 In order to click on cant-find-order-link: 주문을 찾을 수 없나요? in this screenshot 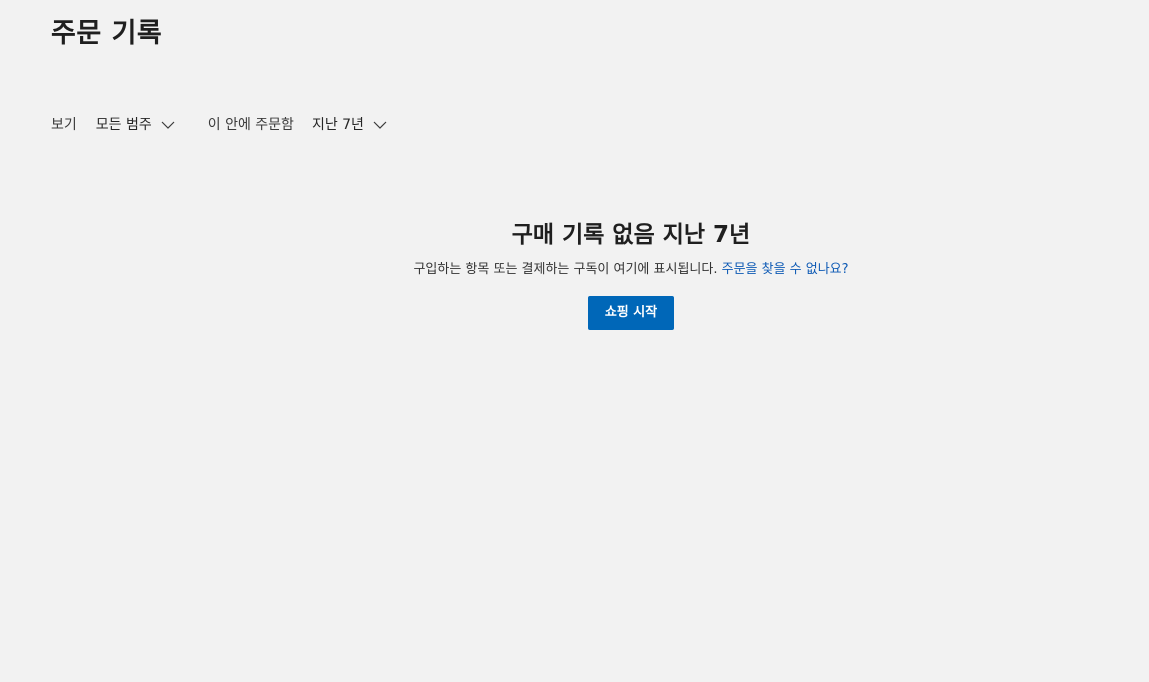, I will do `click(785, 269)`.